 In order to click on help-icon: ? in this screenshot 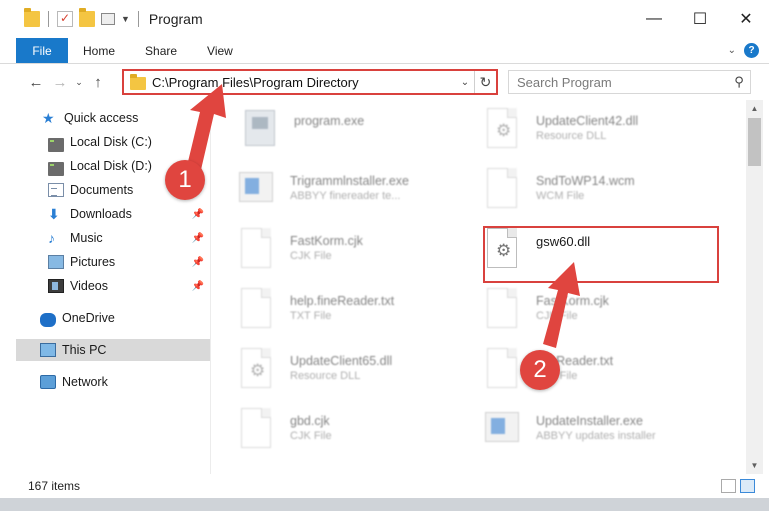, I will do `click(751, 50)`.